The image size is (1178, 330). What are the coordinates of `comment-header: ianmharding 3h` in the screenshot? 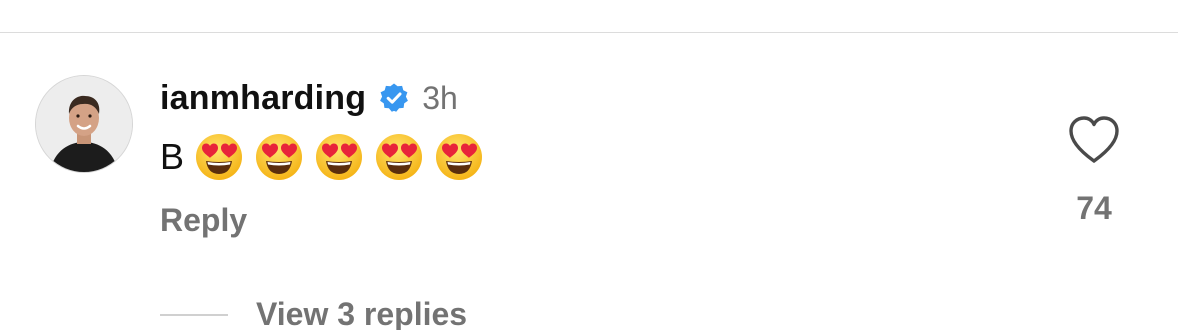 It's located at (309, 98).